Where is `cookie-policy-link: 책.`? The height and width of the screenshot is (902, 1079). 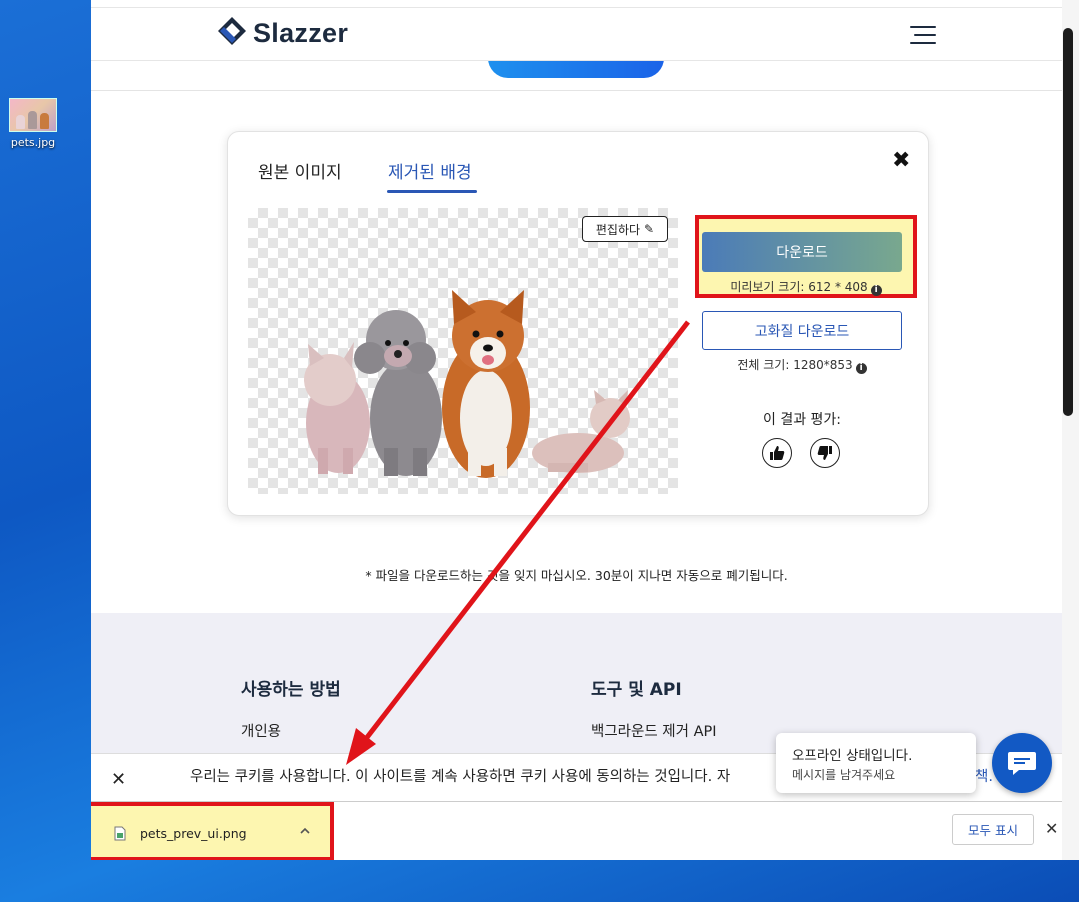
cookie-policy-link: 책. is located at coordinates (984, 775).